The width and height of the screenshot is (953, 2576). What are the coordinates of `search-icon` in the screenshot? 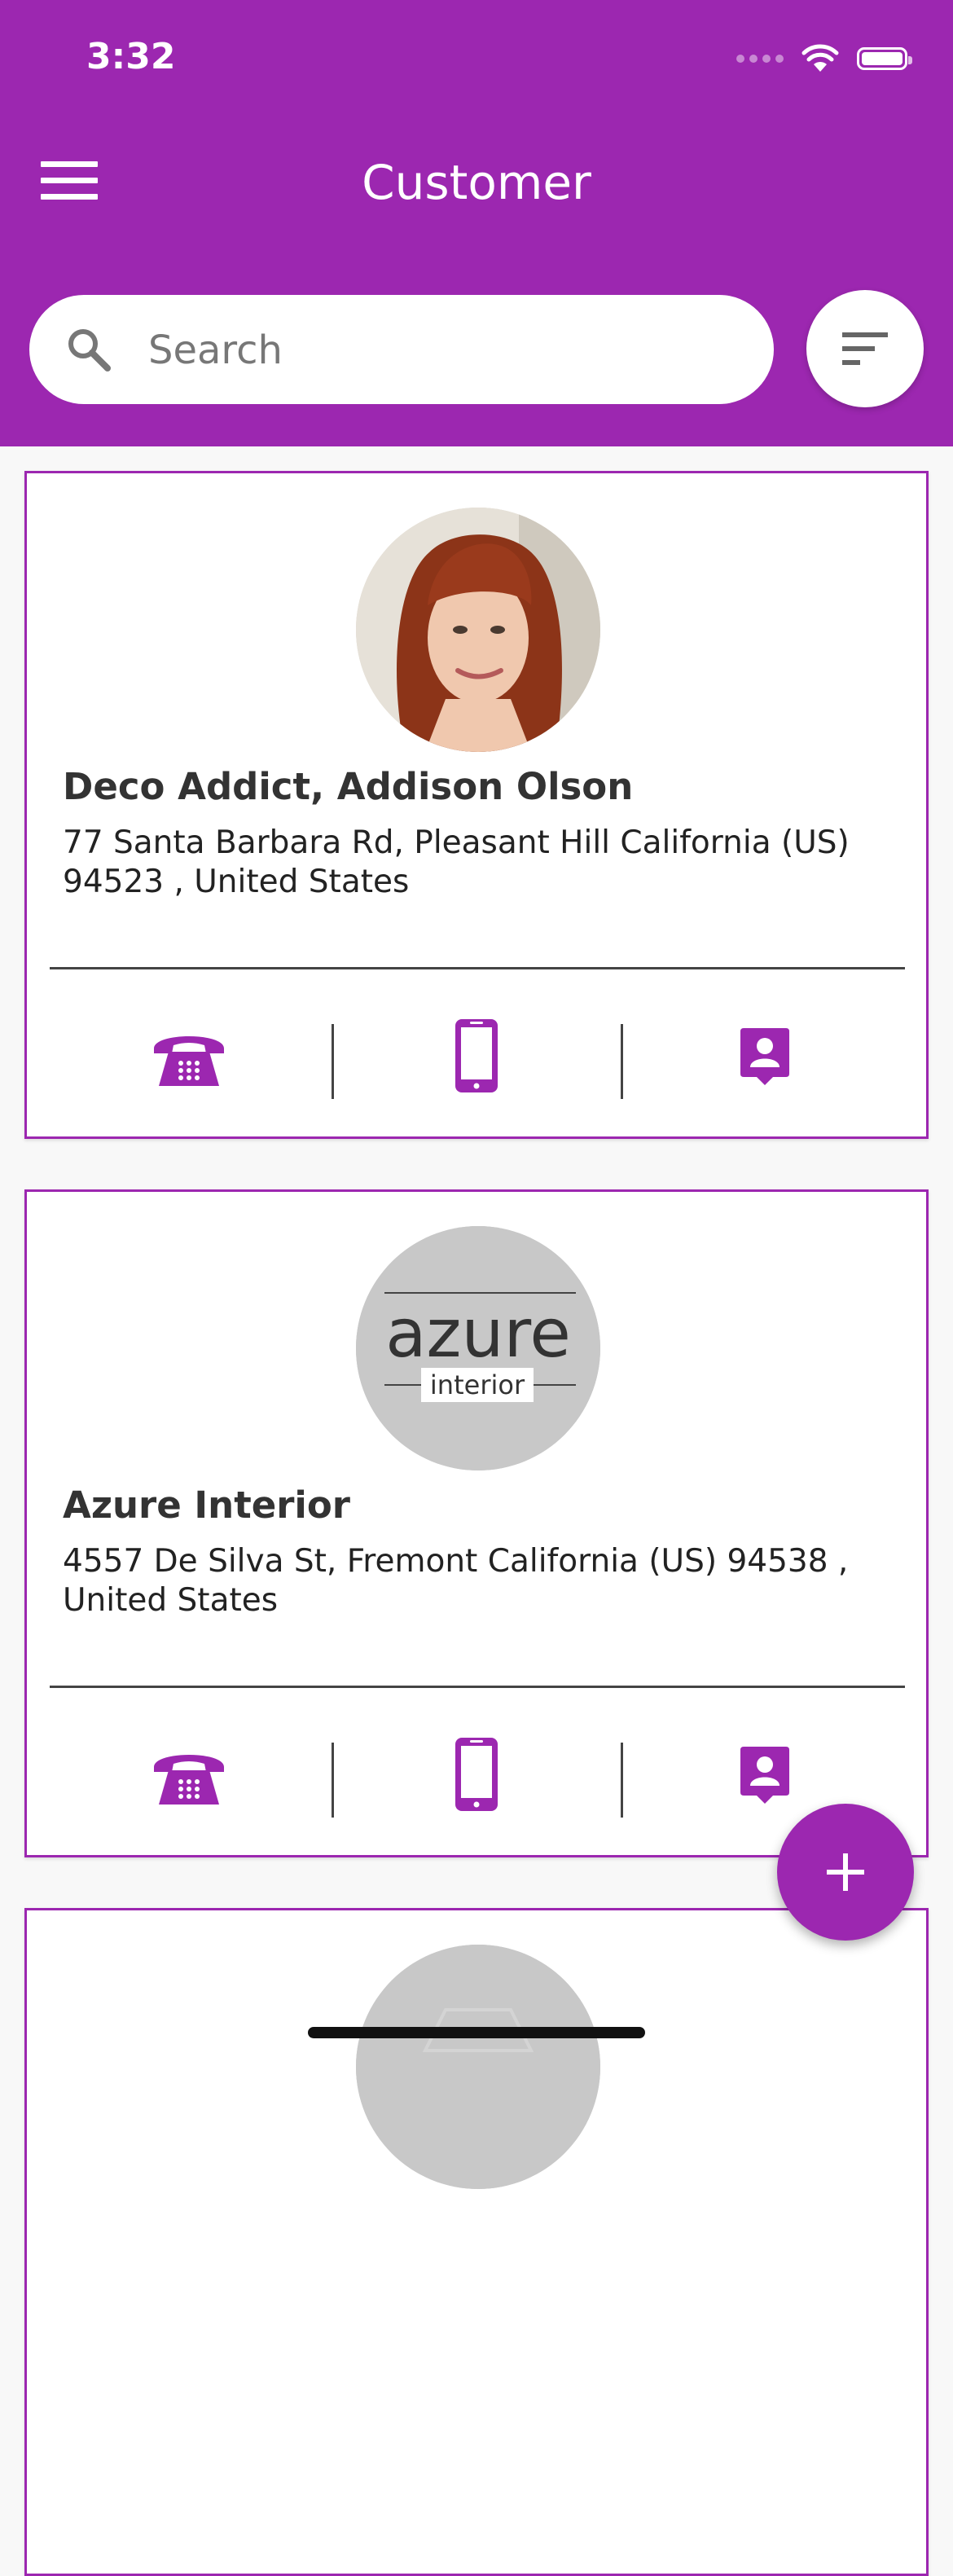 It's located at (89, 350).